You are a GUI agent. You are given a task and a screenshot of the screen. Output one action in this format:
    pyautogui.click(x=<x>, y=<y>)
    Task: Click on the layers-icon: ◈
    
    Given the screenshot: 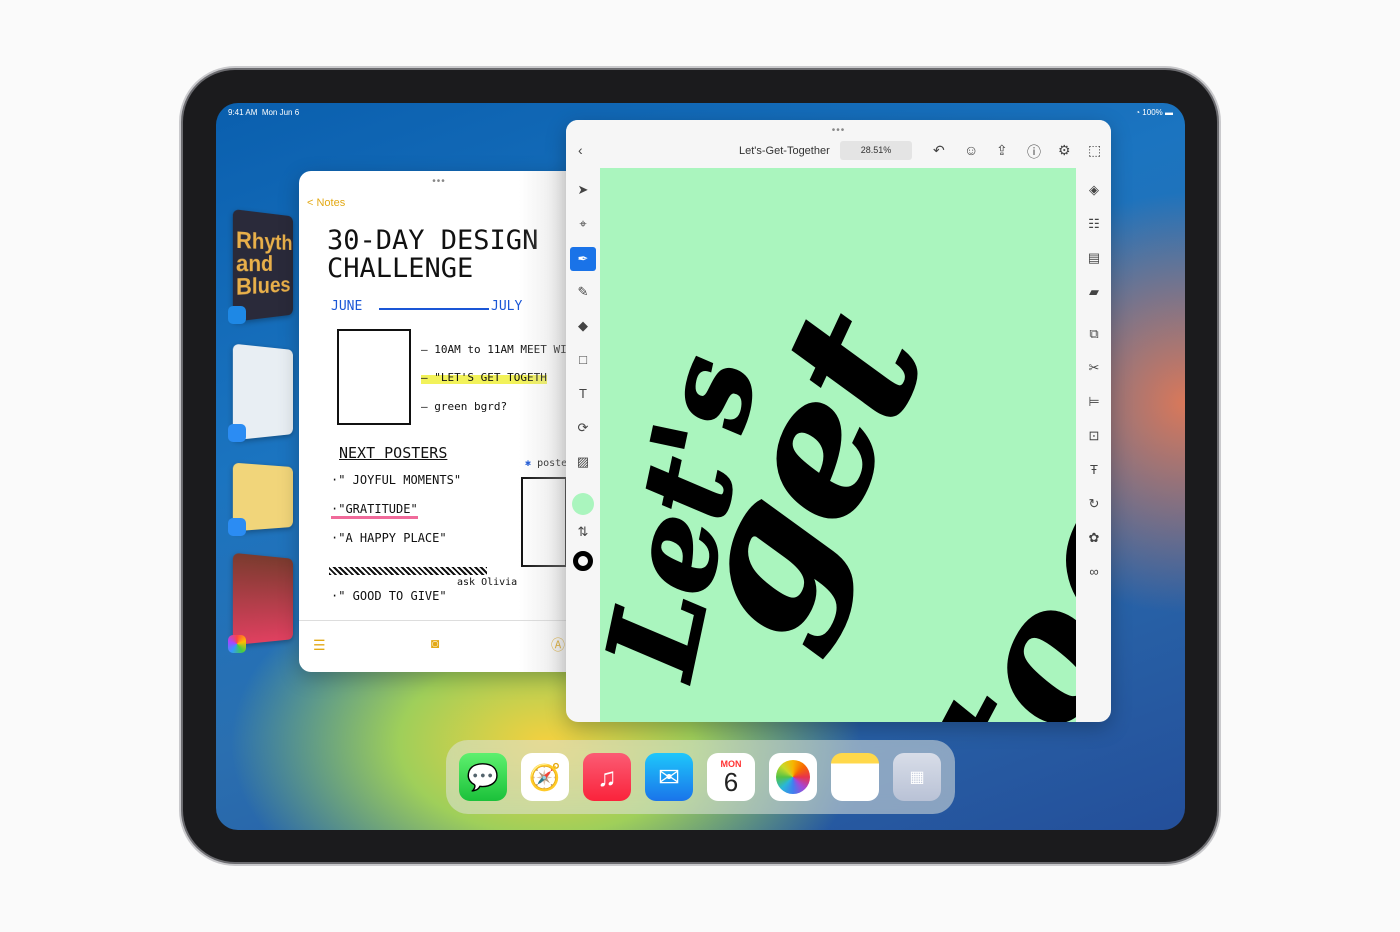 What is the action you would take?
    pyautogui.click(x=1094, y=190)
    